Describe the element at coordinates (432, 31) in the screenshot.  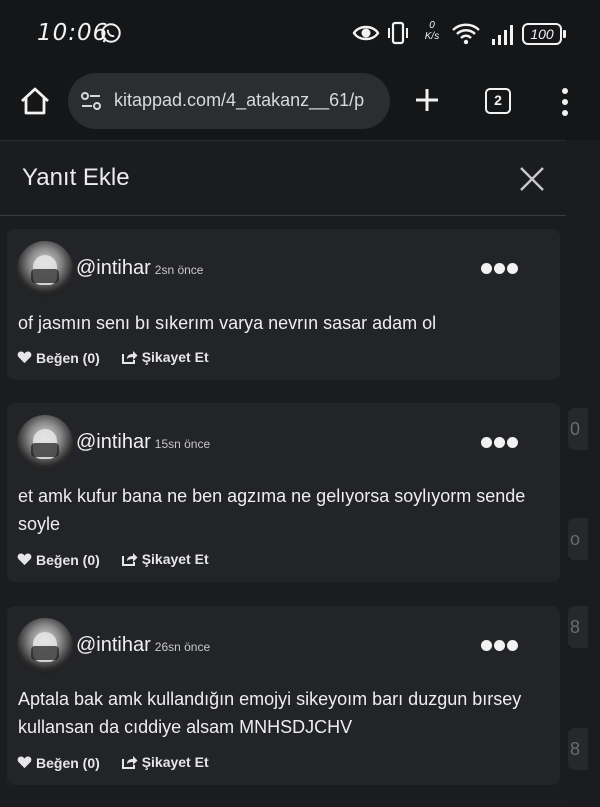
I see `net-speed: 0 K/s` at that location.